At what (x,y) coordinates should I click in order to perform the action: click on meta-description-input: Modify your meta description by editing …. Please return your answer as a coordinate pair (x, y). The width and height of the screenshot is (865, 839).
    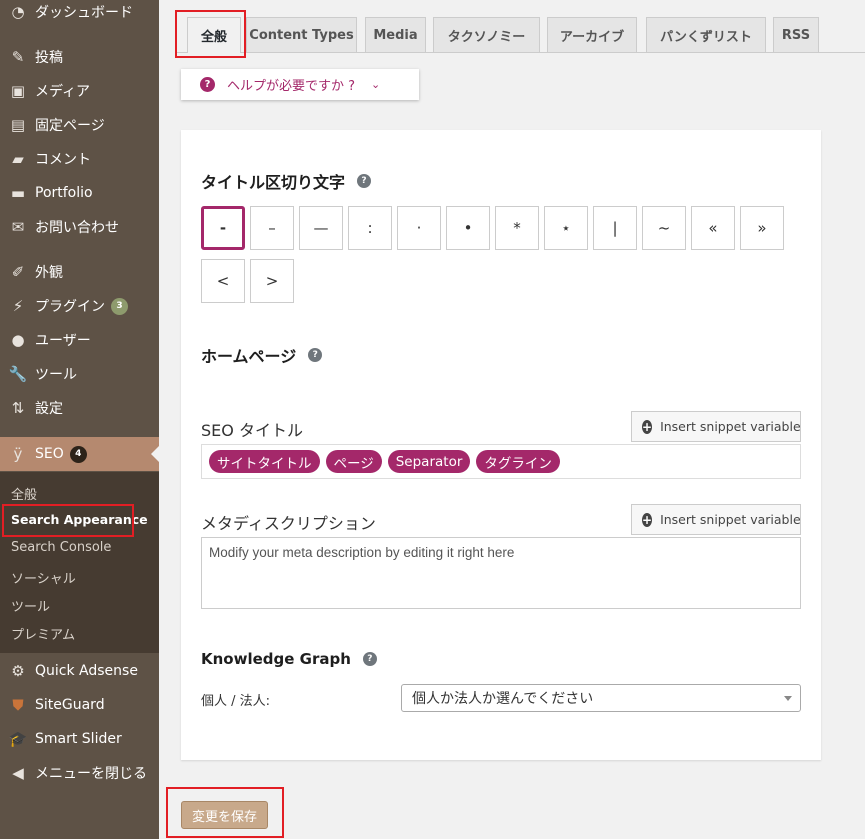
    Looking at the image, I should click on (501, 573).